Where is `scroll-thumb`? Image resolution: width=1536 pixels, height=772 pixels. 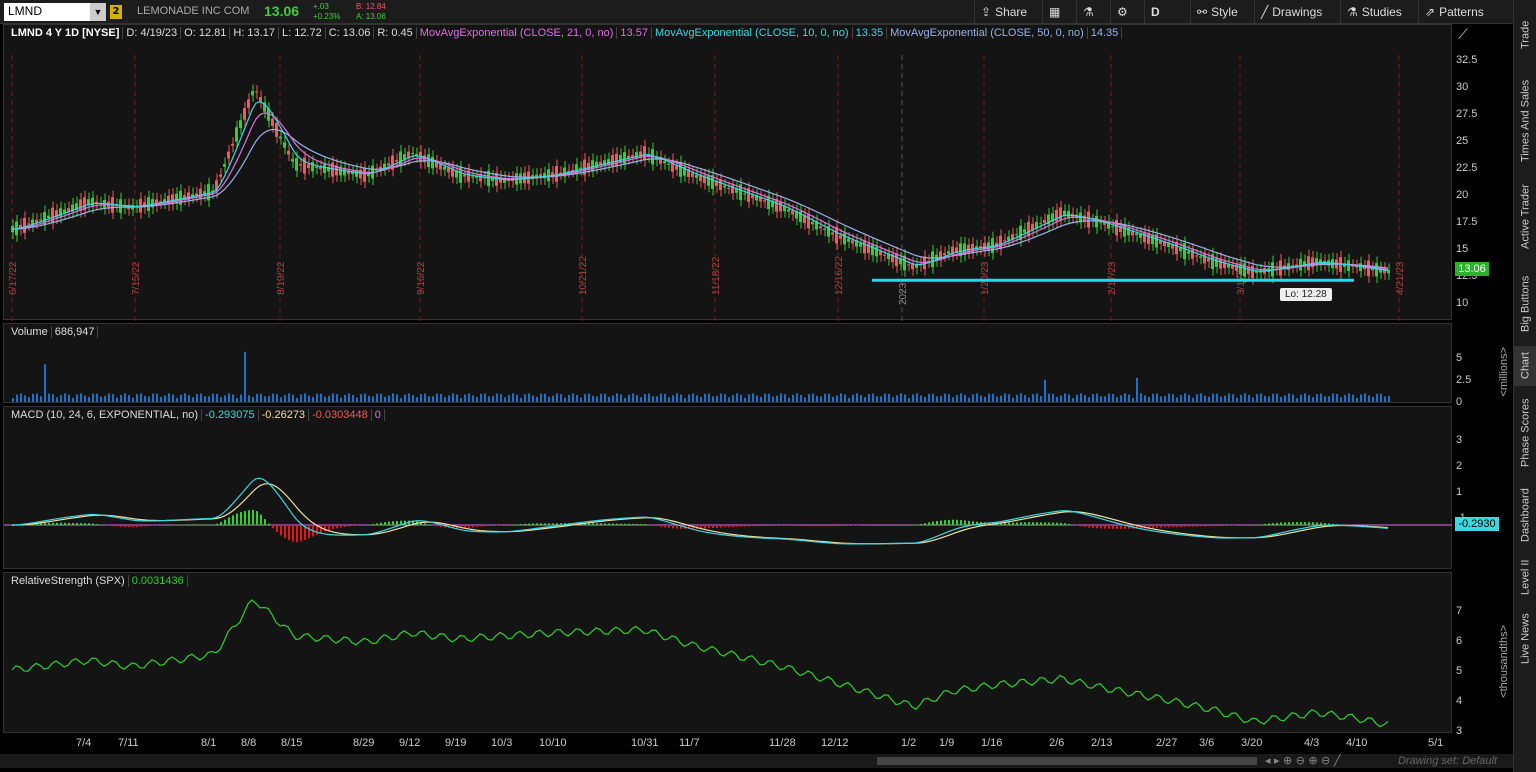
scroll-thumb is located at coordinates (1067, 761).